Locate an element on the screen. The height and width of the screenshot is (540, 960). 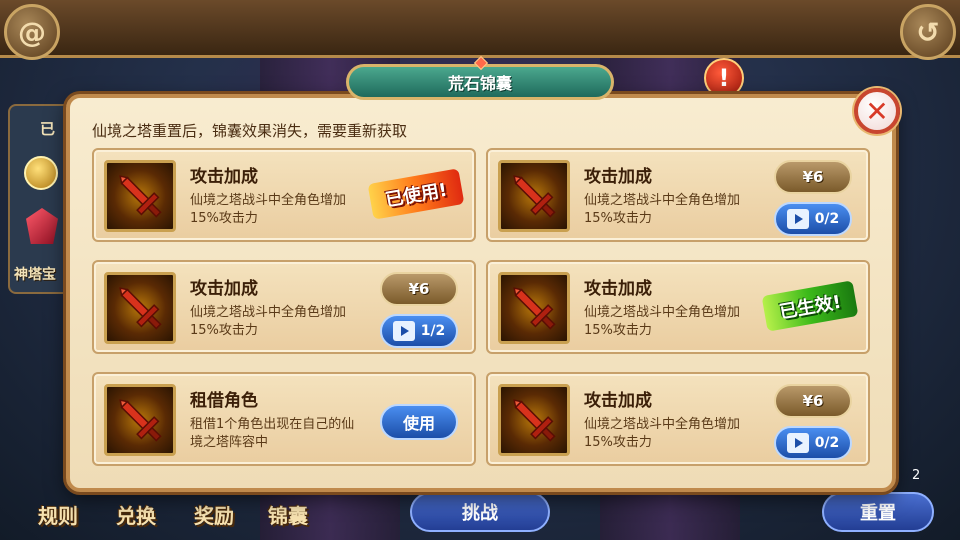
reset-button: 重置 is located at coordinates (878, 512).